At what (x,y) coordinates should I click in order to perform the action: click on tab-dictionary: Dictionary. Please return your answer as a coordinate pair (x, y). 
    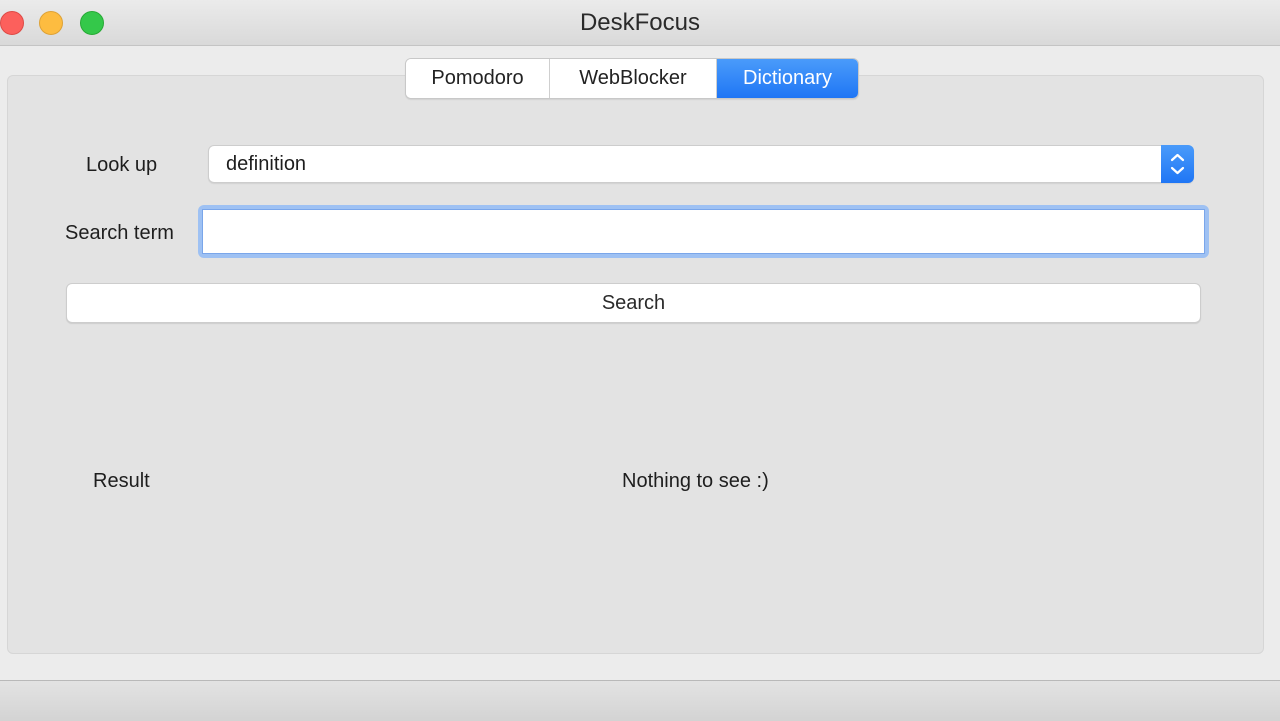
    Looking at the image, I should click on (787, 78).